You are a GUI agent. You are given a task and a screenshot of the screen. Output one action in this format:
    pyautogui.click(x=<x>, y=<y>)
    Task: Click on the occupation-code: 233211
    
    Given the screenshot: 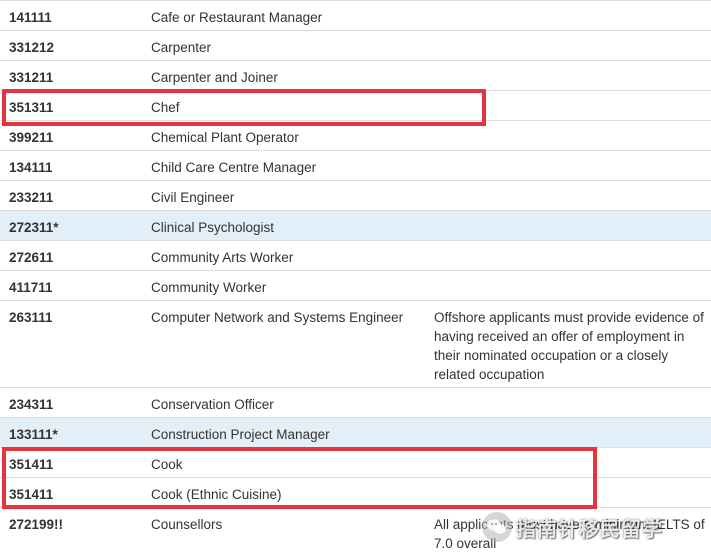 What is the action you would take?
    pyautogui.click(x=31, y=197)
    